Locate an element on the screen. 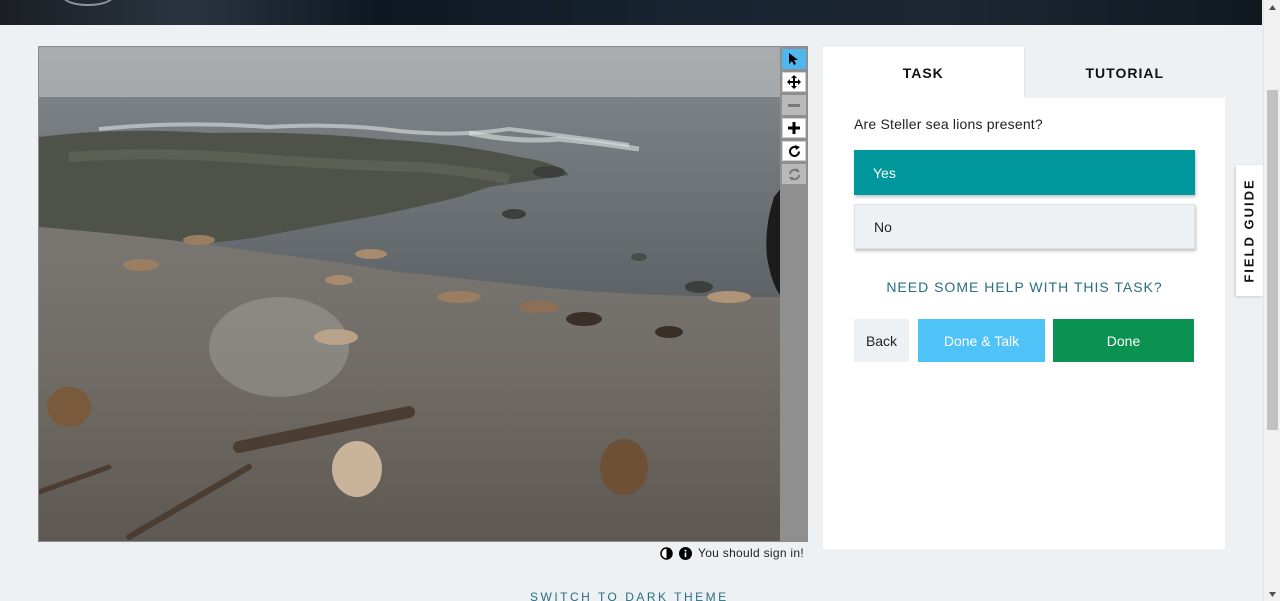 This screenshot has width=1280, height=601. tab-task: TASK is located at coordinates (923, 72).